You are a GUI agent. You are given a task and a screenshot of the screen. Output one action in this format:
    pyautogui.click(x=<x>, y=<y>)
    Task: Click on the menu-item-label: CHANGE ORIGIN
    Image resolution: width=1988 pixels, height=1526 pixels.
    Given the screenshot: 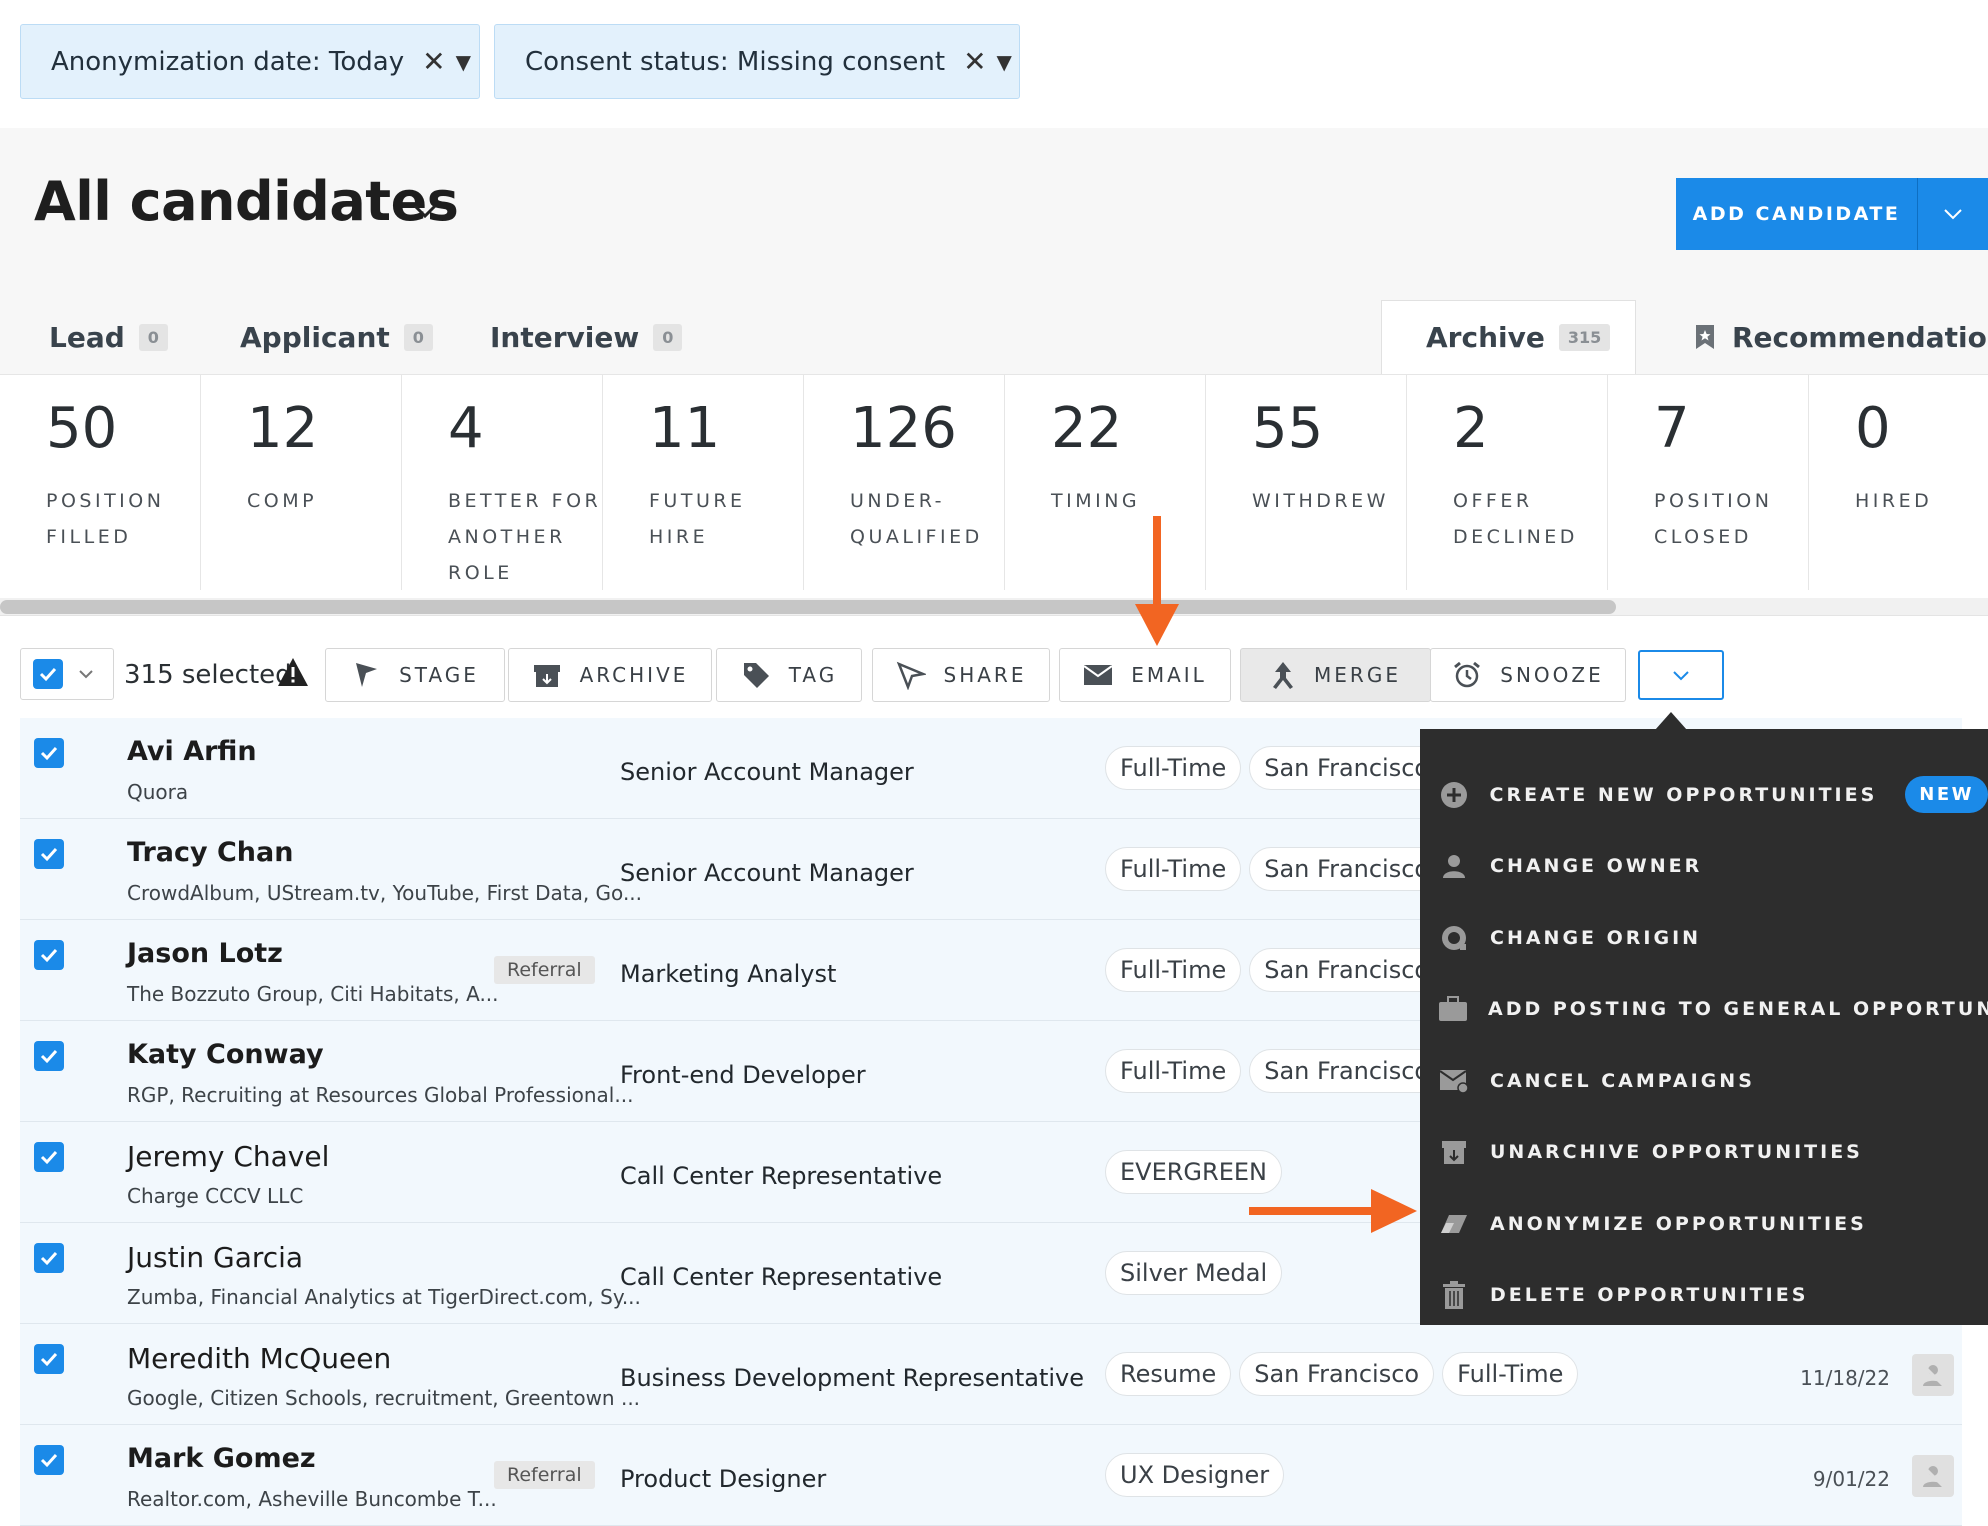 What is the action you would take?
    pyautogui.click(x=1596, y=937)
    